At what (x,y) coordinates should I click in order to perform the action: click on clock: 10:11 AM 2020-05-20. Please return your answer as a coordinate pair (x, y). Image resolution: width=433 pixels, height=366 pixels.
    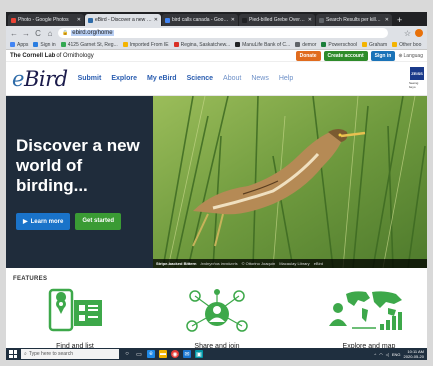
    Looking at the image, I should click on (414, 354).